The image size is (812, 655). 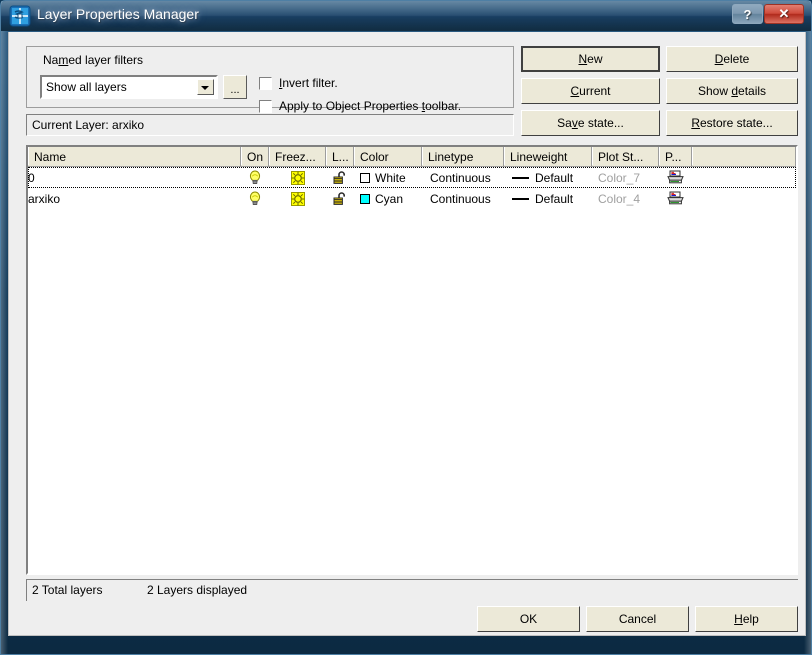 I want to click on cell-color: Cyan, so click(x=388, y=198).